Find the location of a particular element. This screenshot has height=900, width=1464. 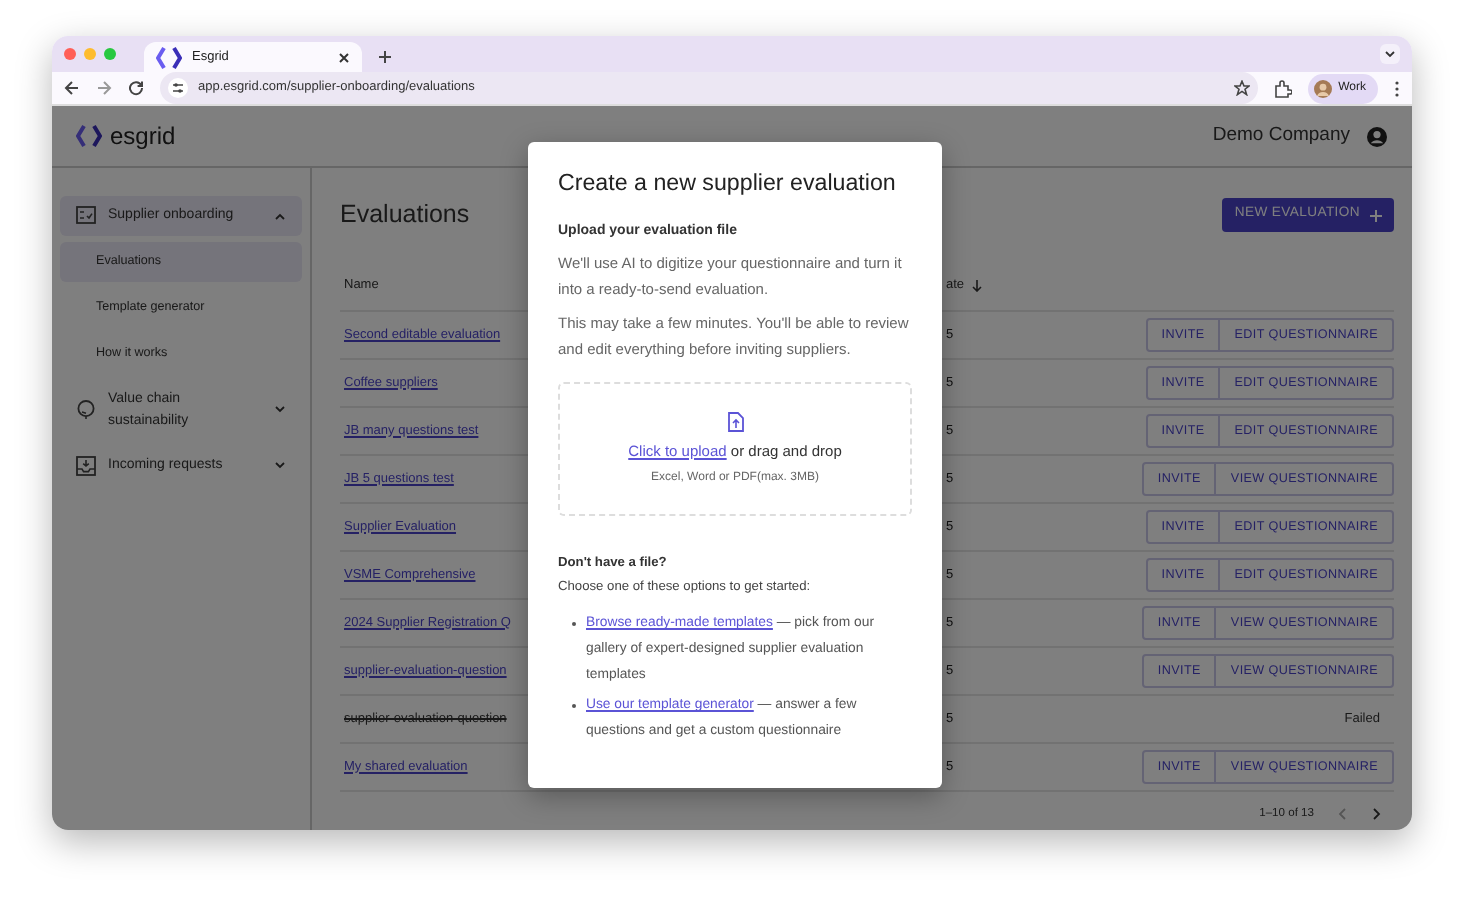

more-icon is located at coordinates (1397, 88).